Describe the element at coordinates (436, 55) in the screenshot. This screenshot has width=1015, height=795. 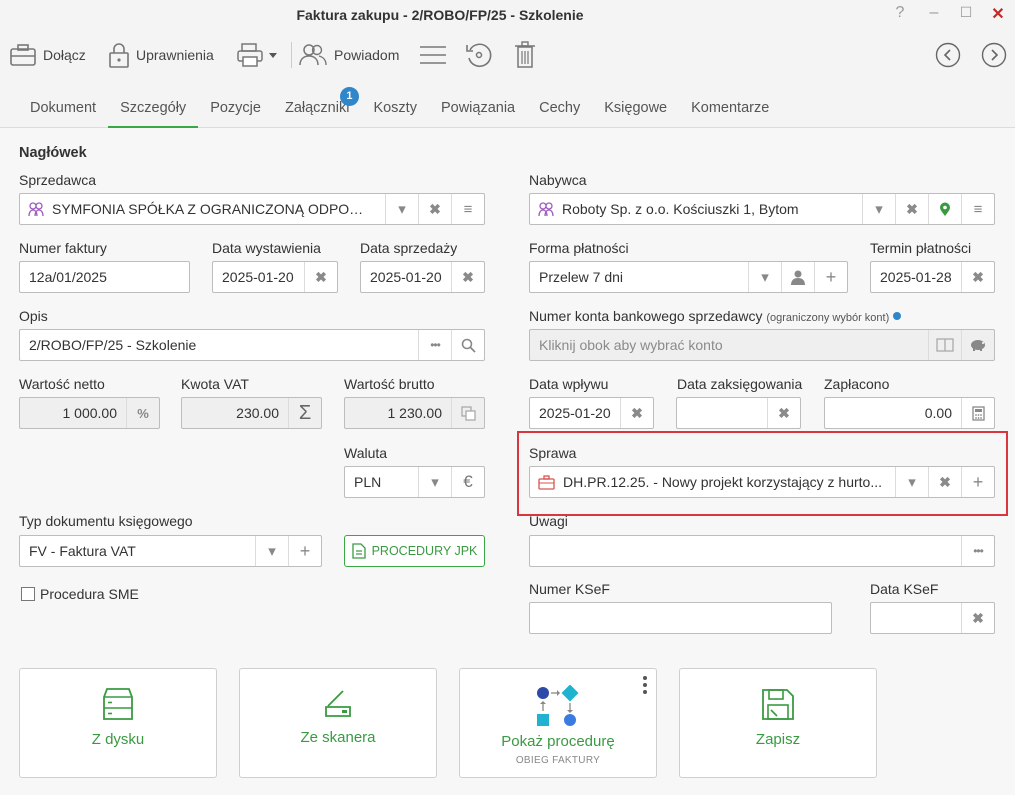
I see `menu-button` at that location.